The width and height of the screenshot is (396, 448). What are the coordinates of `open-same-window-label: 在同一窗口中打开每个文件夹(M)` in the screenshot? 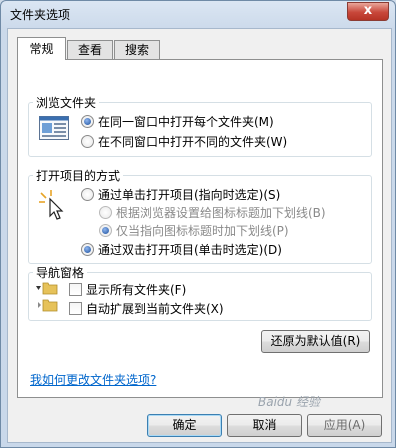 It's located at (186, 122).